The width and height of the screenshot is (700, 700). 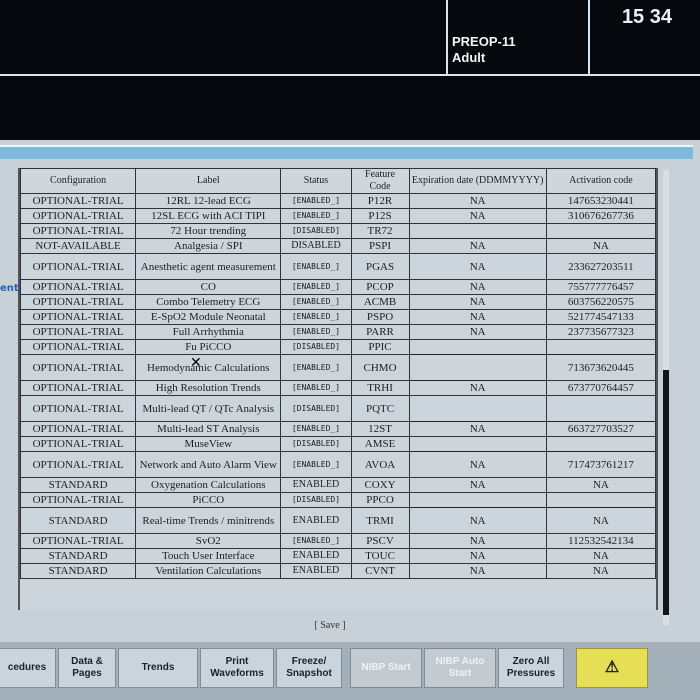 What do you see at coordinates (380, 231) in the screenshot?
I see `cell-feature-code: TR72` at bounding box center [380, 231].